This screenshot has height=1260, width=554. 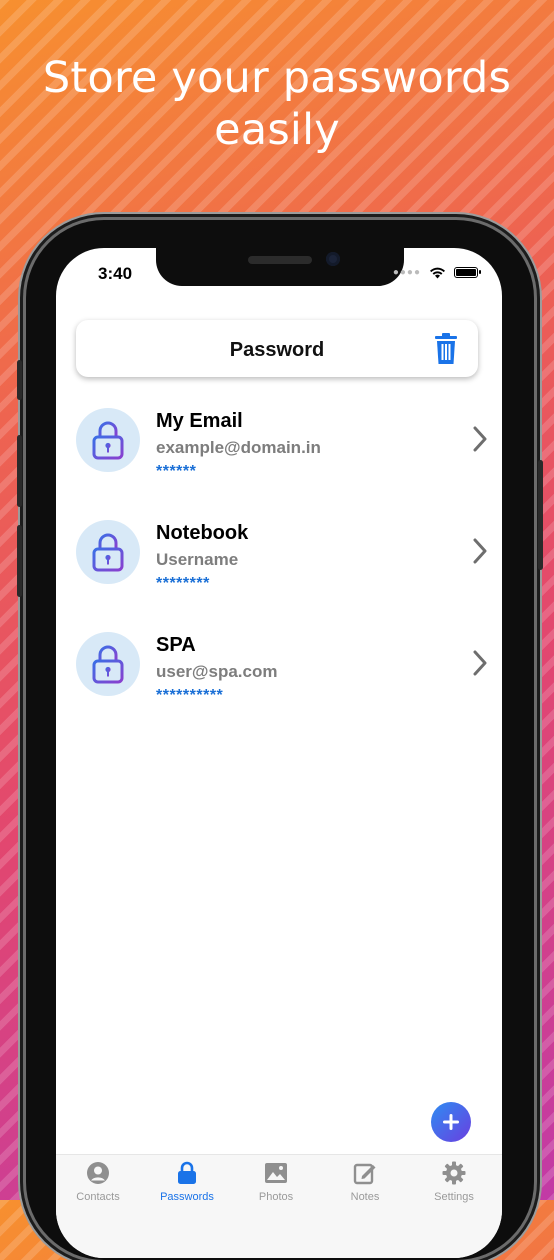 What do you see at coordinates (364, 1174) in the screenshot?
I see `note-icon` at bounding box center [364, 1174].